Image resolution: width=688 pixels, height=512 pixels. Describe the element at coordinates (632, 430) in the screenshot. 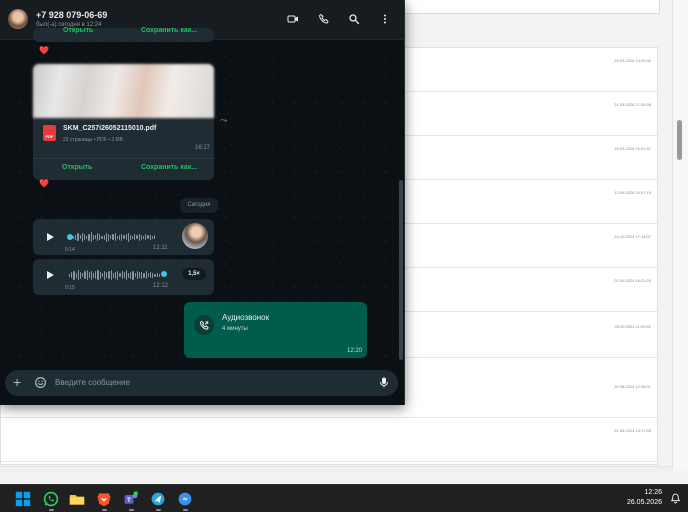

I see `row-date: 21.08.2024 13:17:56` at that location.